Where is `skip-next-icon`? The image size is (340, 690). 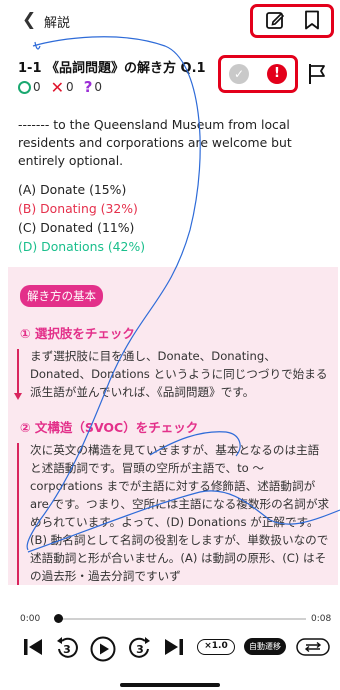
skip-next-icon is located at coordinates (174, 647).